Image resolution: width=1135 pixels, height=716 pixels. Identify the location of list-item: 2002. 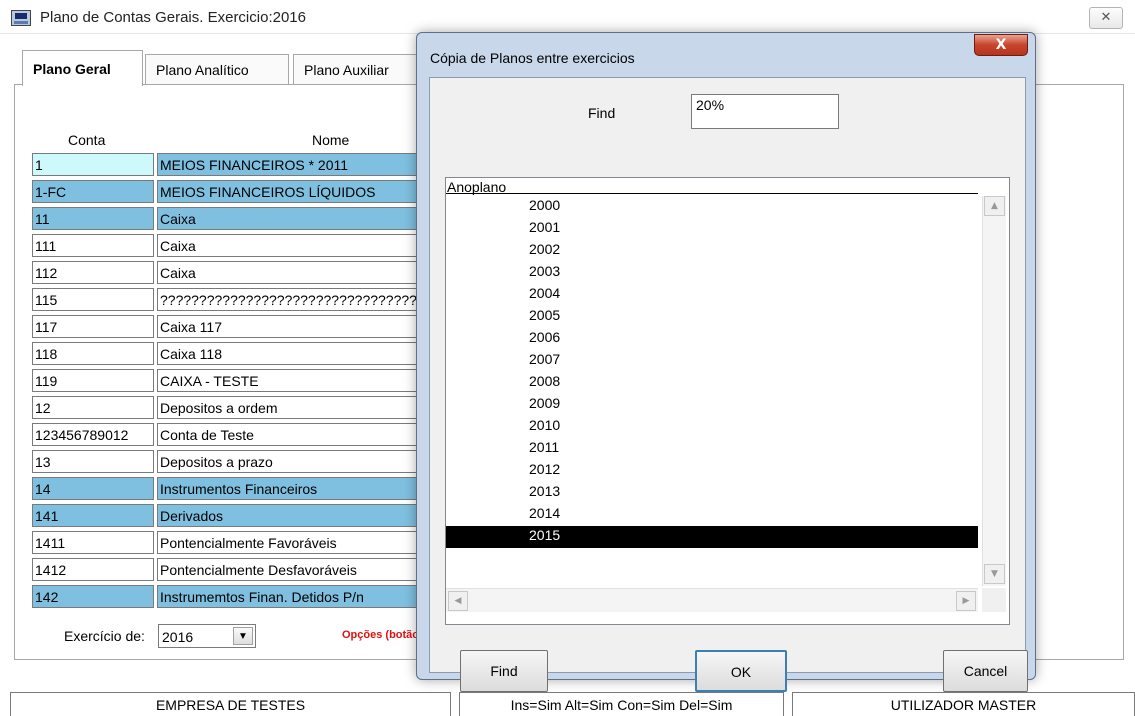
(712, 251).